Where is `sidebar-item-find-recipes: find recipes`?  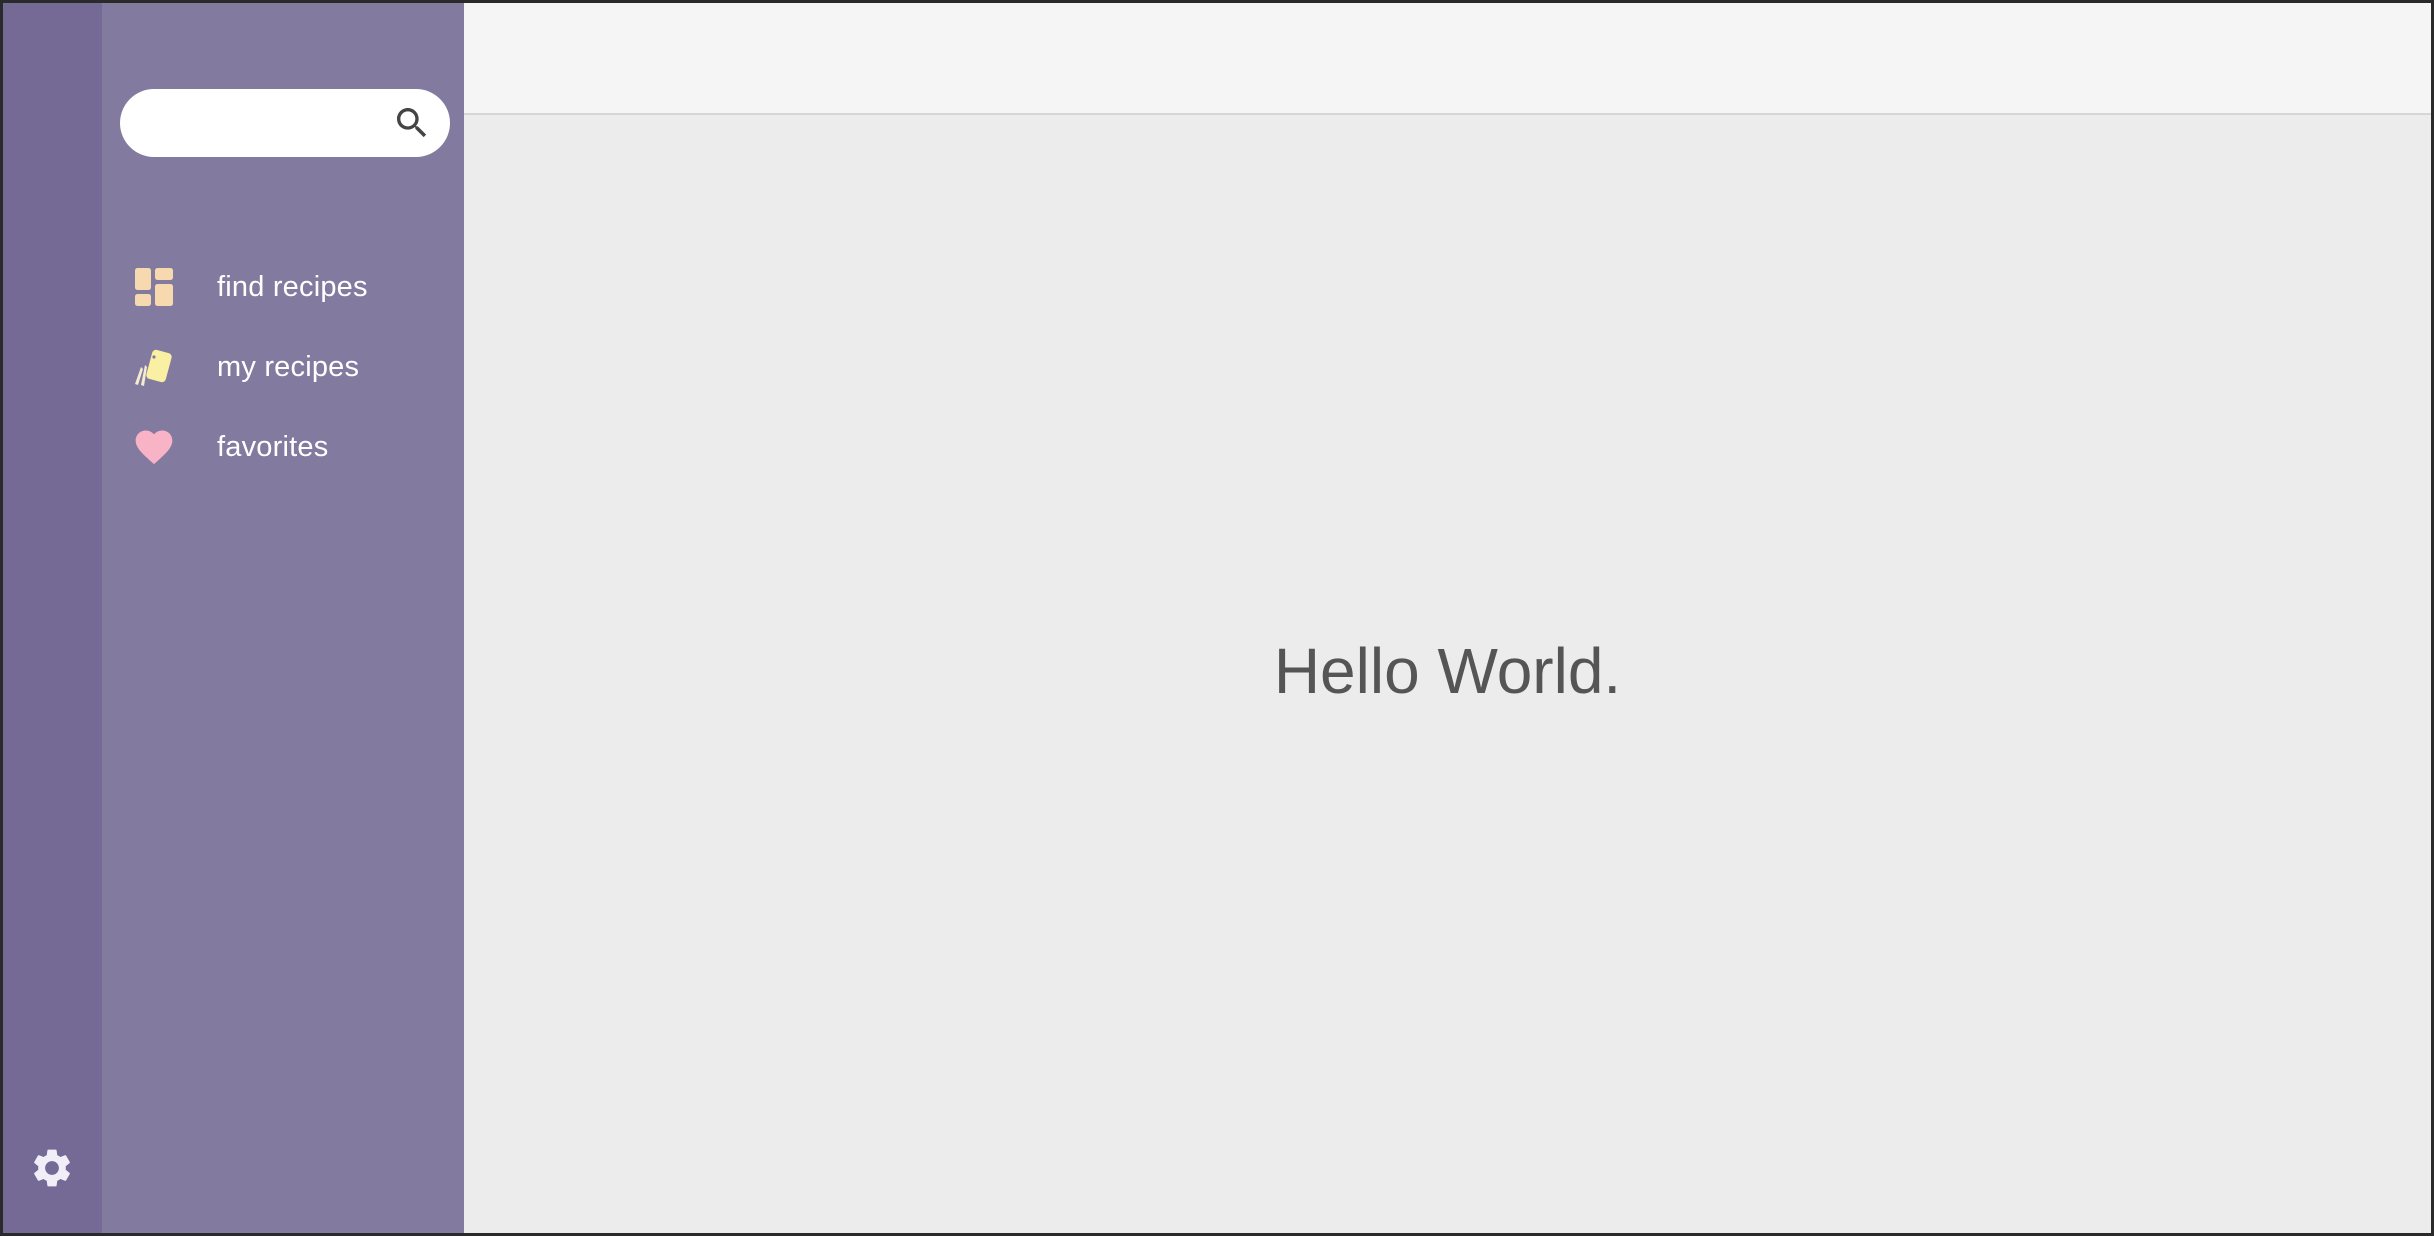 sidebar-item-find-recipes: find recipes is located at coordinates (283, 287).